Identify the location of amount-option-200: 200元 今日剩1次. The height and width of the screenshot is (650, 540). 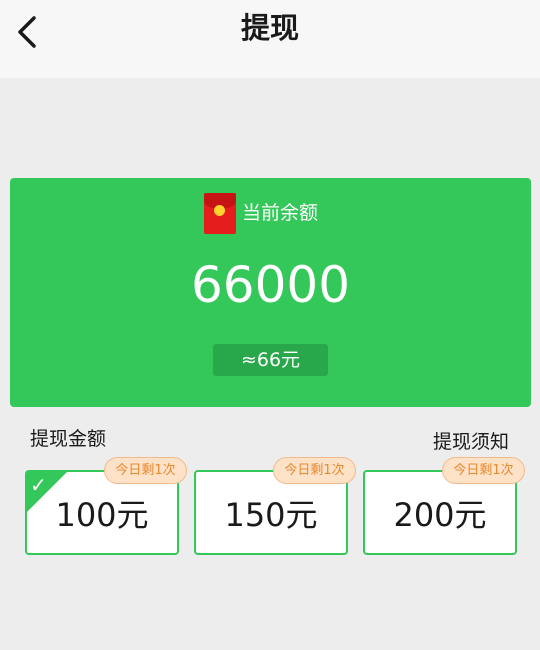
(444, 506).